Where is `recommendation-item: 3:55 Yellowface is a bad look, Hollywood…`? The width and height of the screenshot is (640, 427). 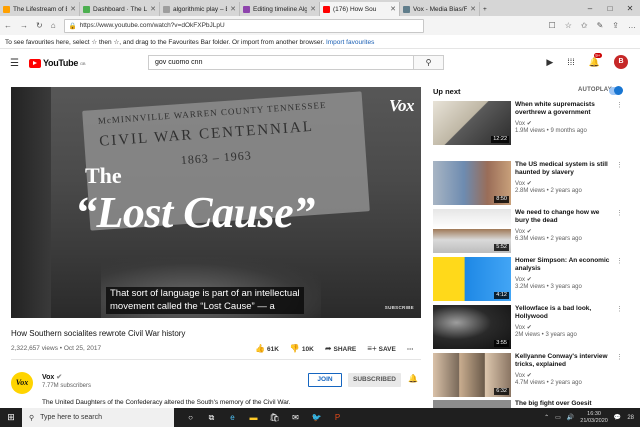 recommendation-item: 3:55 Yellowface is a bad look, Hollywood… is located at coordinates (528, 327).